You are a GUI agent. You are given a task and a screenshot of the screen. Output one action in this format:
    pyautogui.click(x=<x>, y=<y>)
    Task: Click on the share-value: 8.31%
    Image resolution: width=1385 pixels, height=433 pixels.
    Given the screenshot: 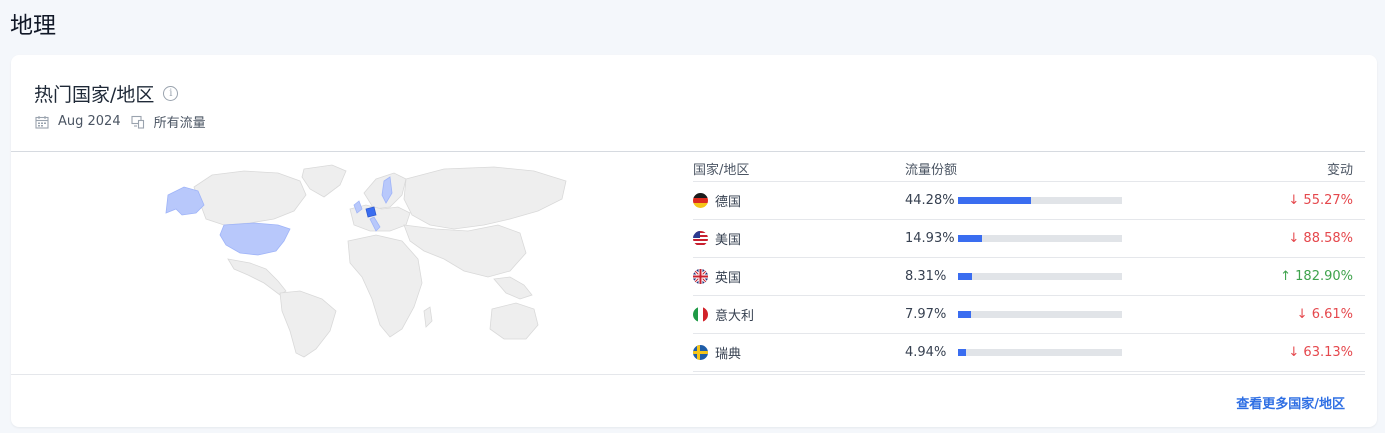 What is the action you would take?
    pyautogui.click(x=926, y=276)
    